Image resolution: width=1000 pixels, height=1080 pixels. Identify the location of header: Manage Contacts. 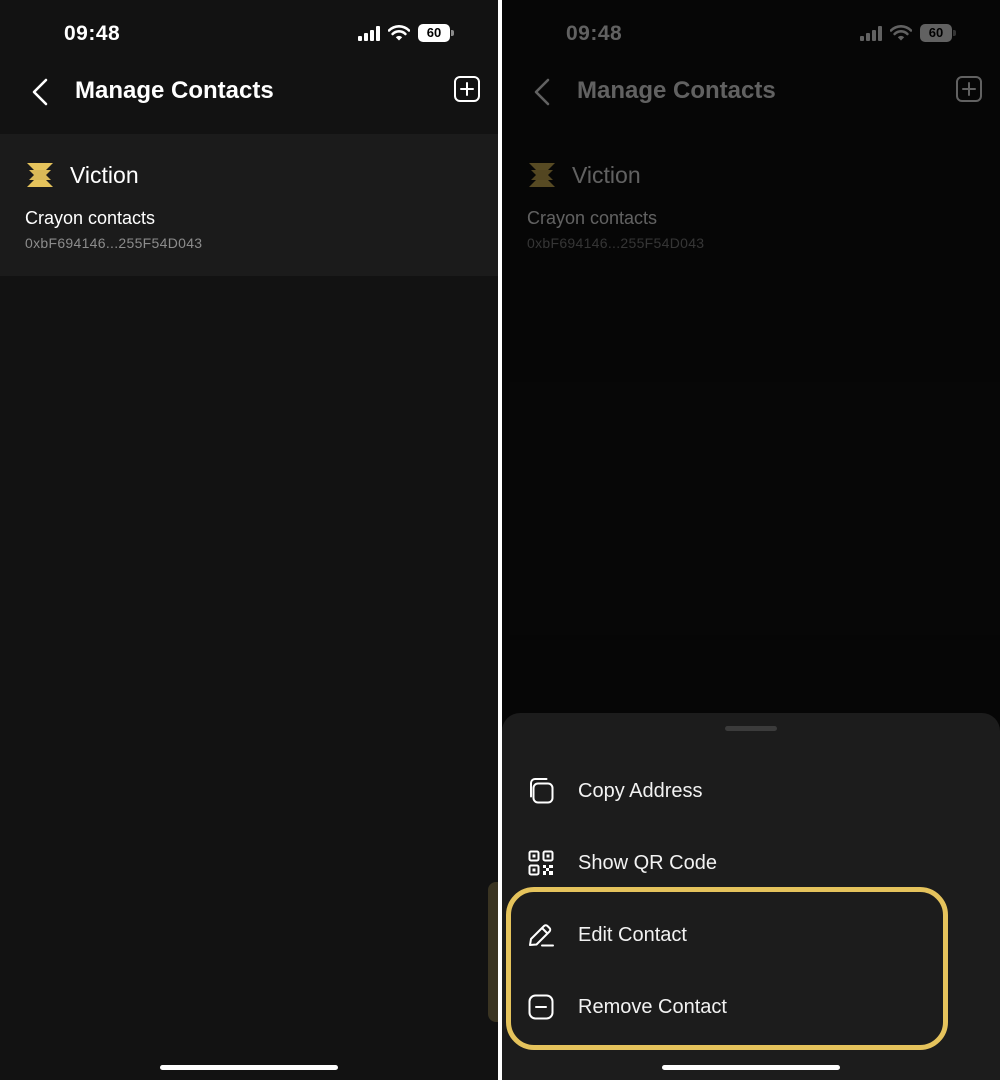
(249, 101).